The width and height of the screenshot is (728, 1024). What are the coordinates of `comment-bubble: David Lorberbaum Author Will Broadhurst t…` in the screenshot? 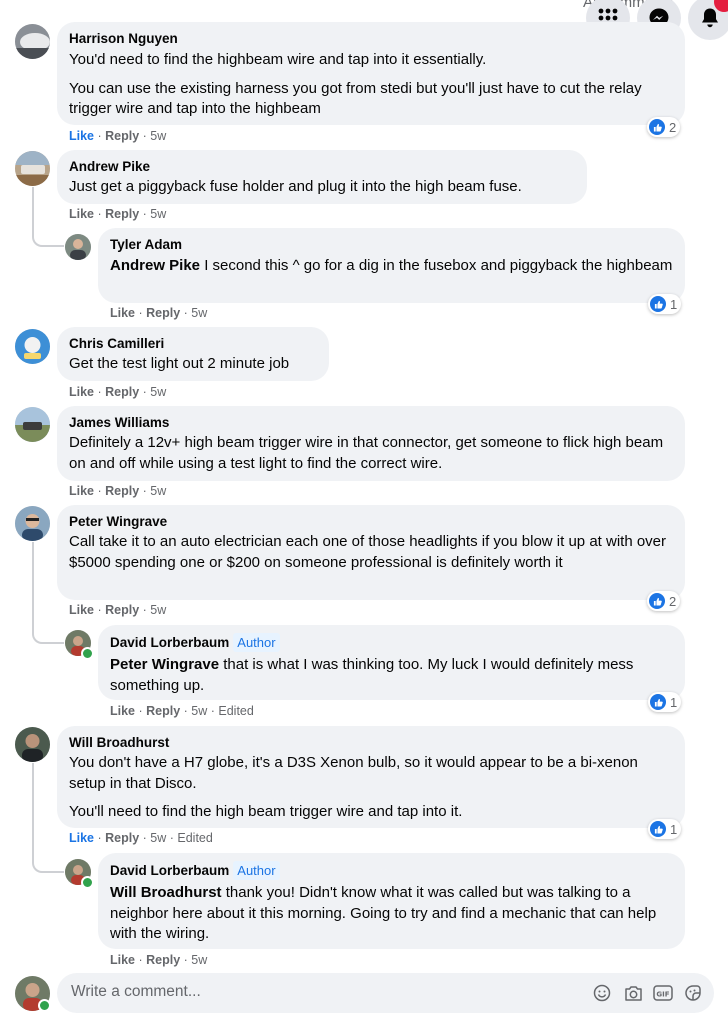 It's located at (391, 901).